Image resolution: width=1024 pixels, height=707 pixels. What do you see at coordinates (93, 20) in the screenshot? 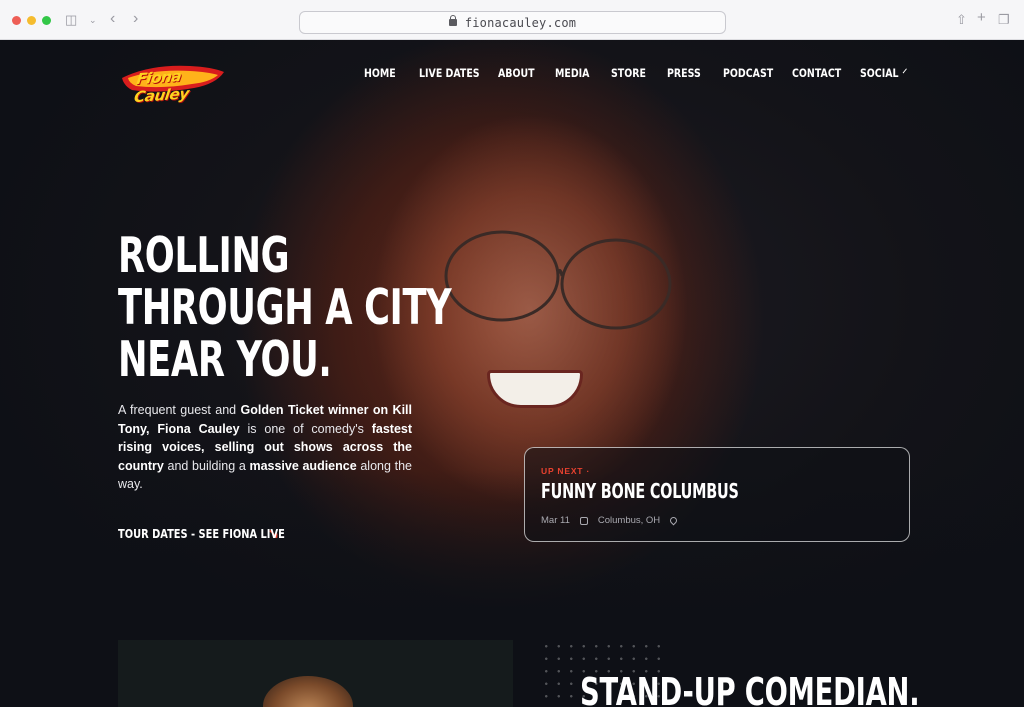
I see `chevron-down-icon: ⌄` at bounding box center [93, 20].